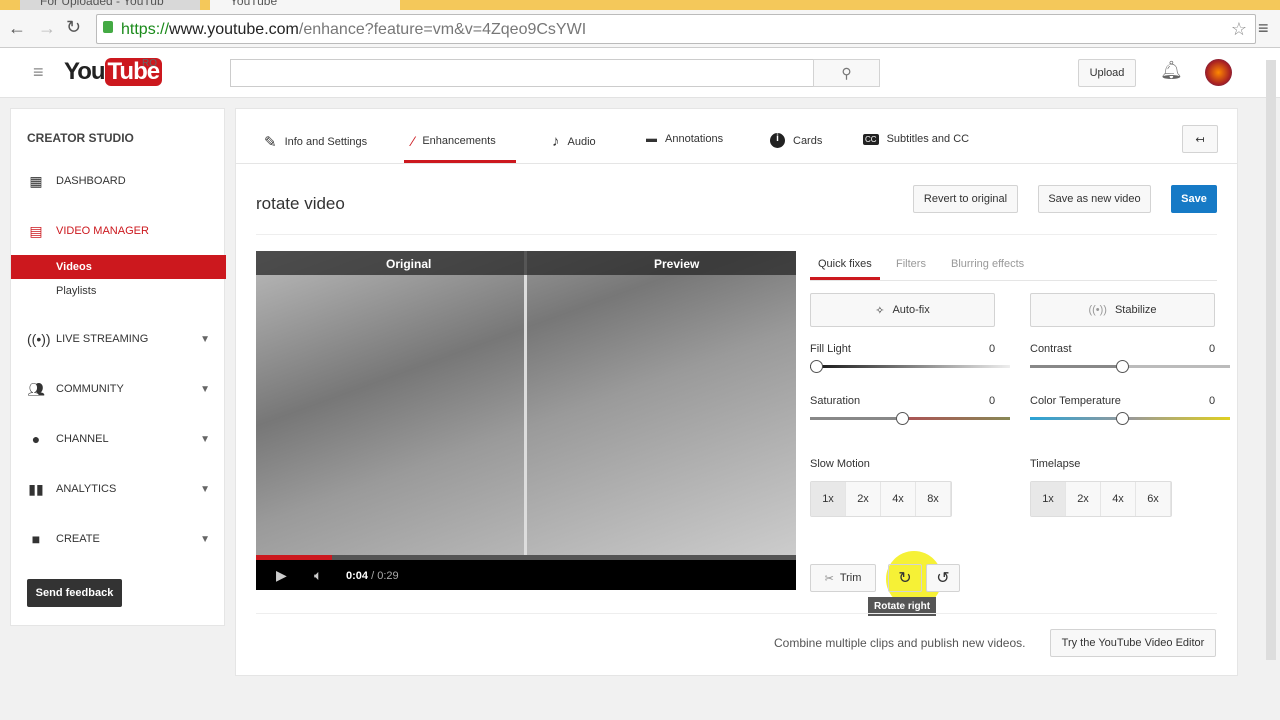 Image resolution: width=1280 pixels, height=720 pixels. Describe the element at coordinates (1083, 499) in the screenshot. I see `timelapse-2x: 2x` at that location.